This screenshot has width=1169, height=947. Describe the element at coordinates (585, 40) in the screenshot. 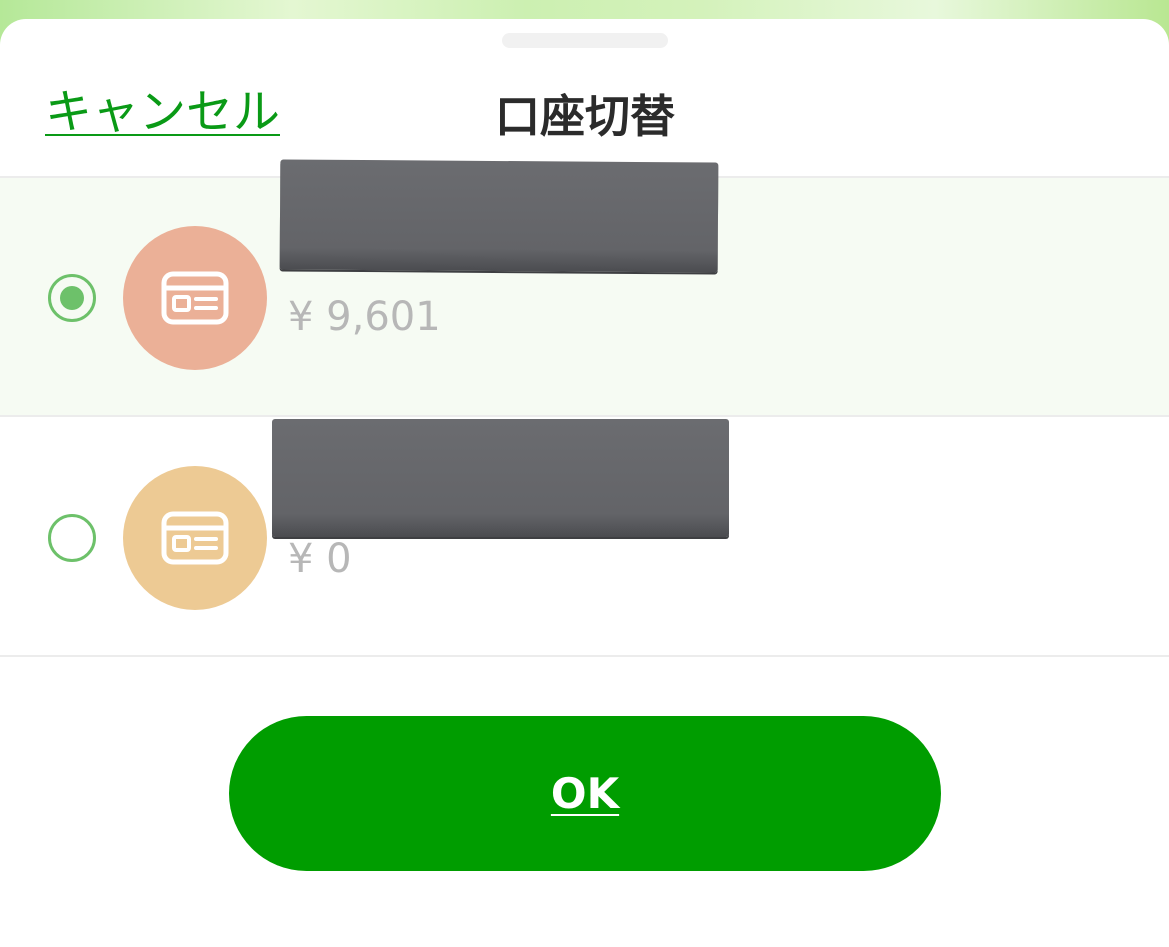

I see `sheet-grabber` at that location.